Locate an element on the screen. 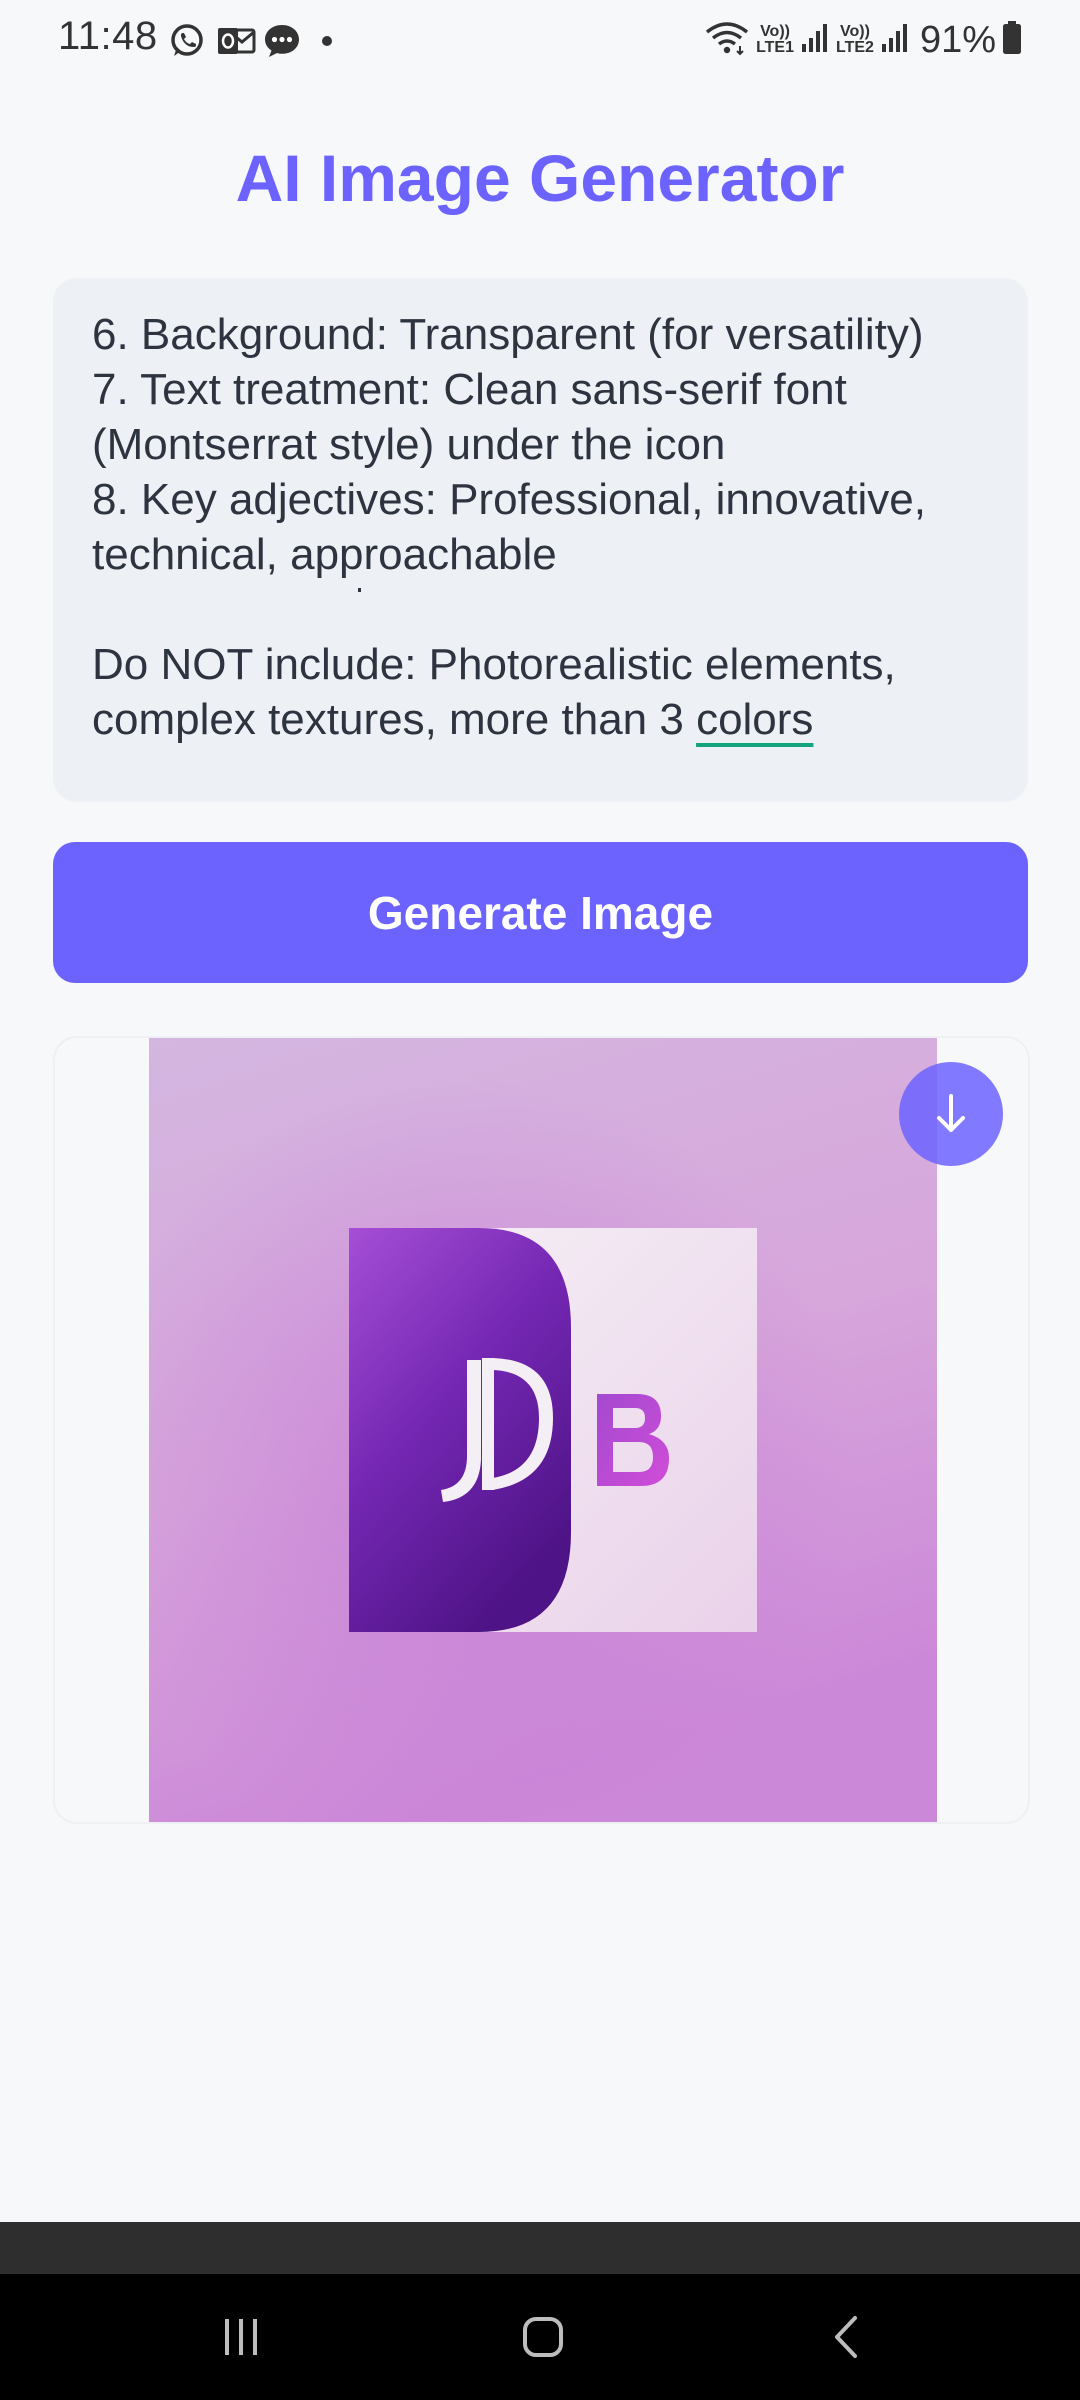  recent-apps-button is located at coordinates (241, 2337).